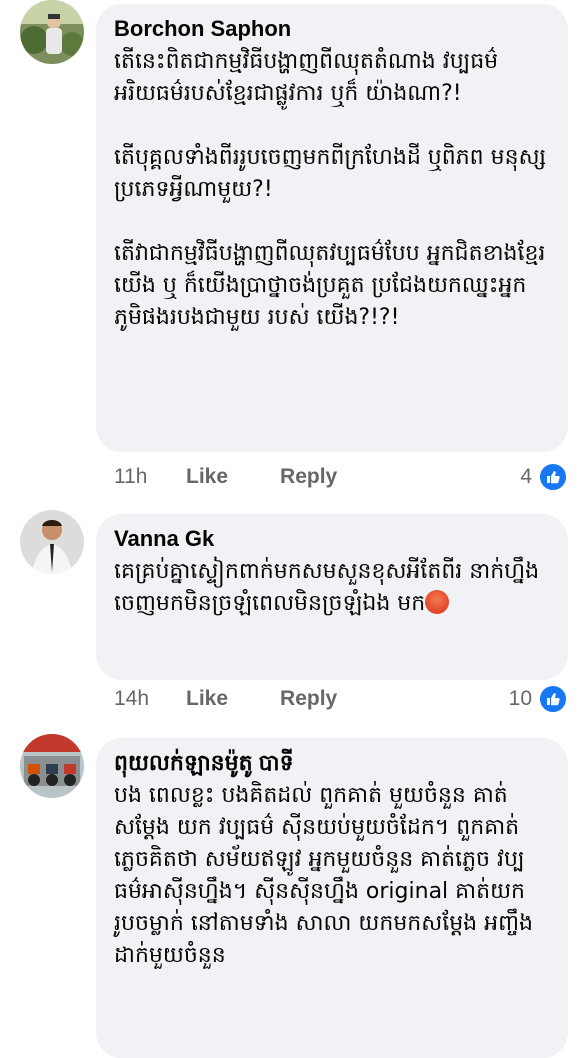 The image size is (588, 1058). Describe the element at coordinates (150, 477) in the screenshot. I see `comment-time: 11h` at that location.